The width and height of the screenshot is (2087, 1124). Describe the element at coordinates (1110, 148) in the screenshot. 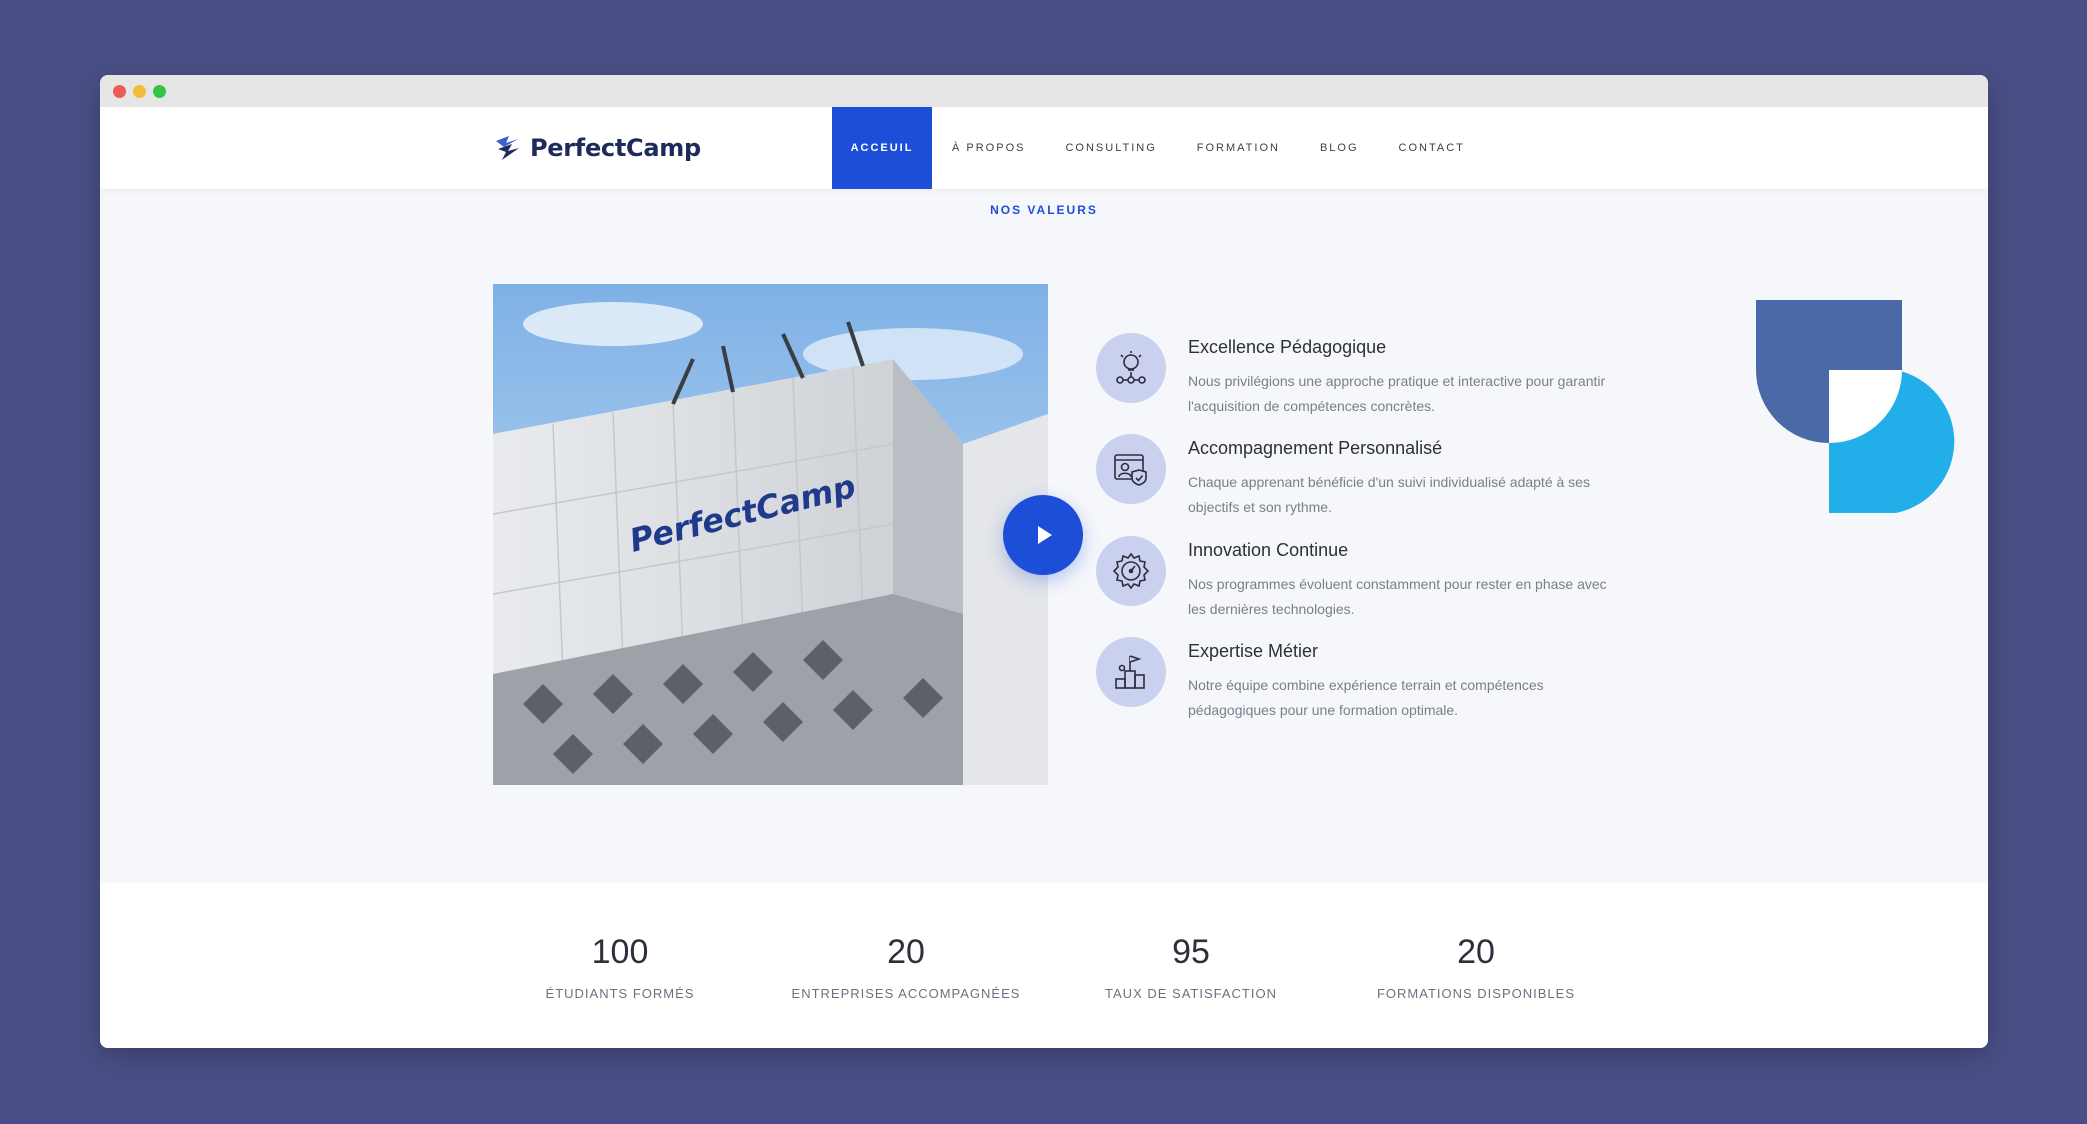

I see `nav-item-consulting: CONSULTING` at that location.